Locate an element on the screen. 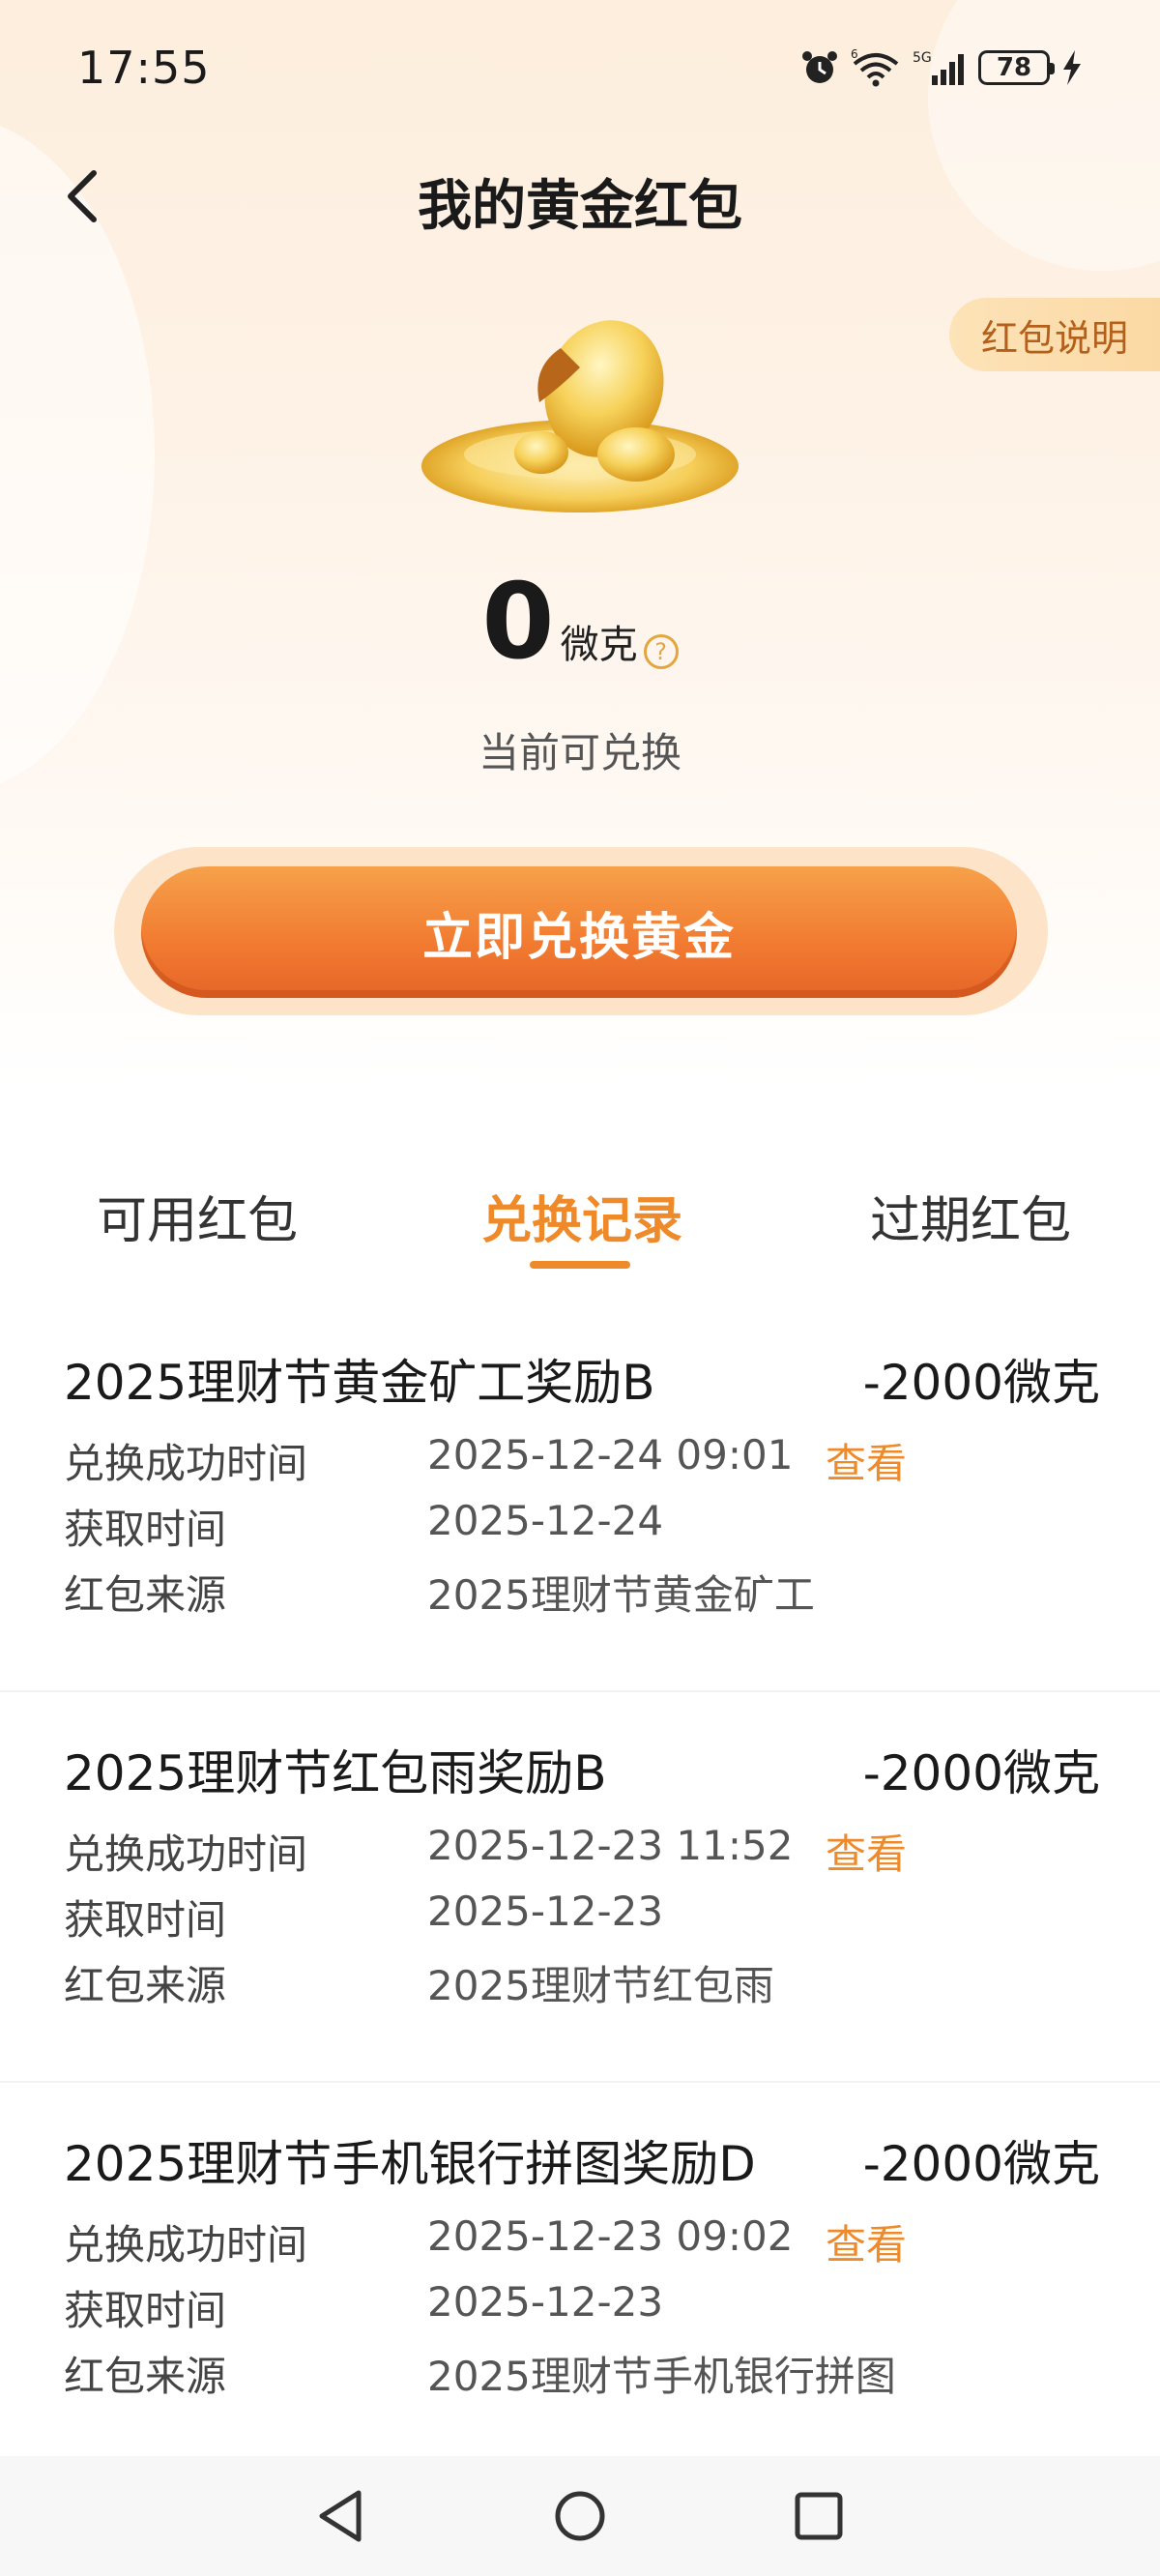  record-title: 2025理财节黄金矿工奖励B is located at coordinates (360, 1383).